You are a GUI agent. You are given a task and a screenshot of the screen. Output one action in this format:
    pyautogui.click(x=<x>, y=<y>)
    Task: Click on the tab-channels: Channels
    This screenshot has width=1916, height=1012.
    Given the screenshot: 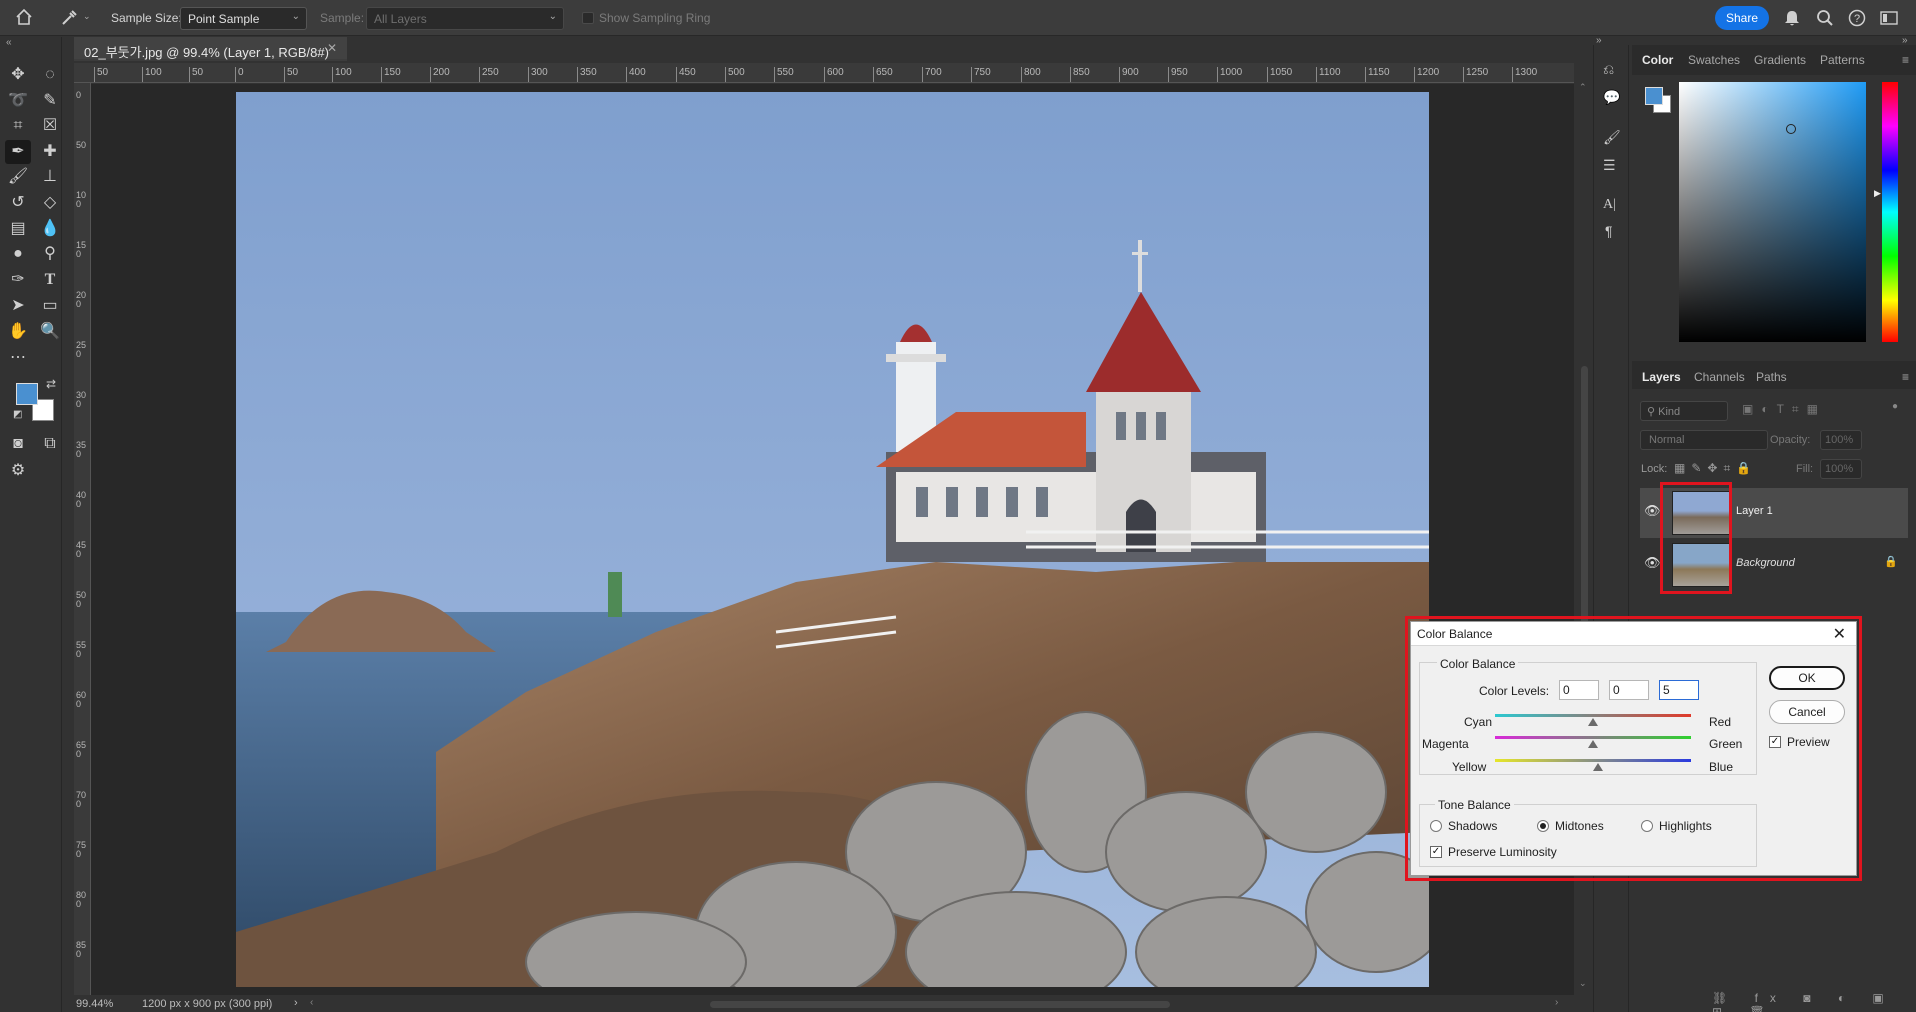 What is the action you would take?
    pyautogui.click(x=1719, y=377)
    